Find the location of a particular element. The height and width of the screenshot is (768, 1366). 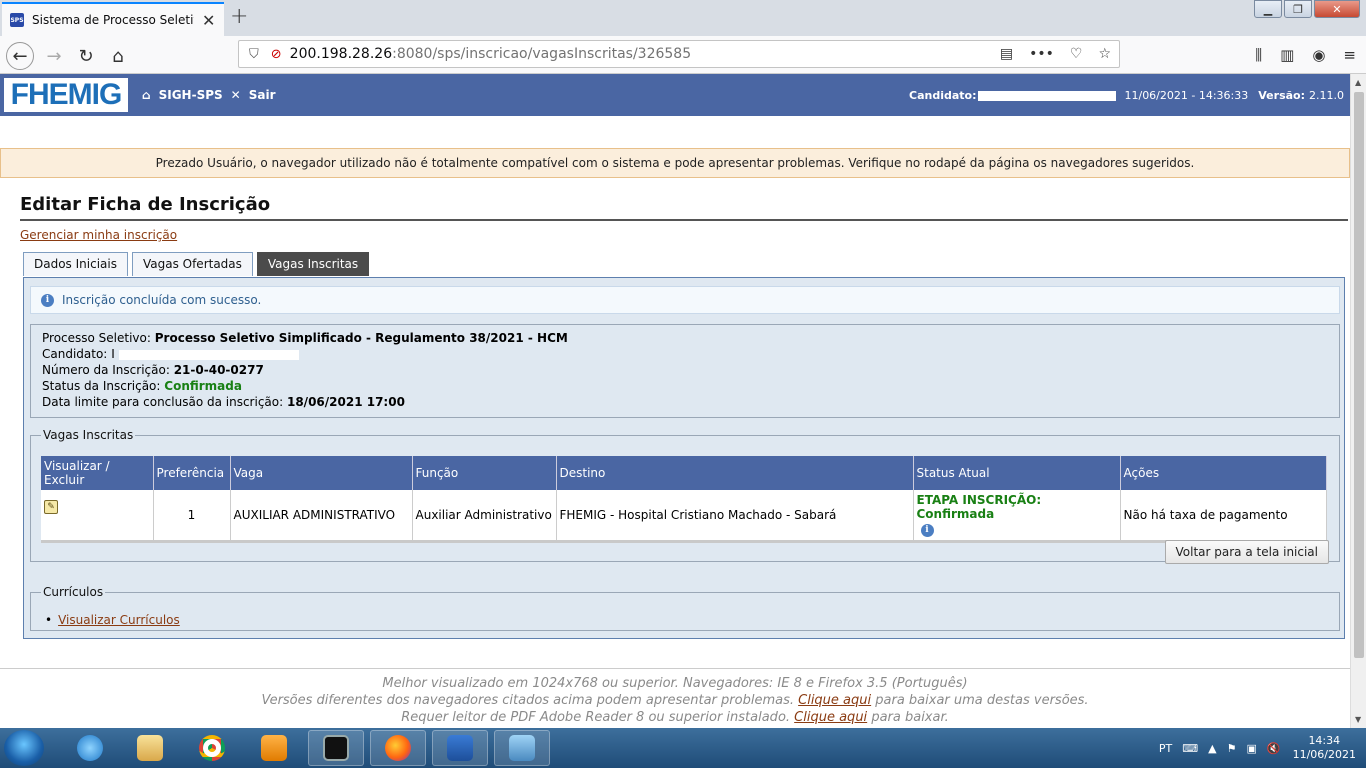

candidate-row: Candidato: I is located at coordinates (690, 354).